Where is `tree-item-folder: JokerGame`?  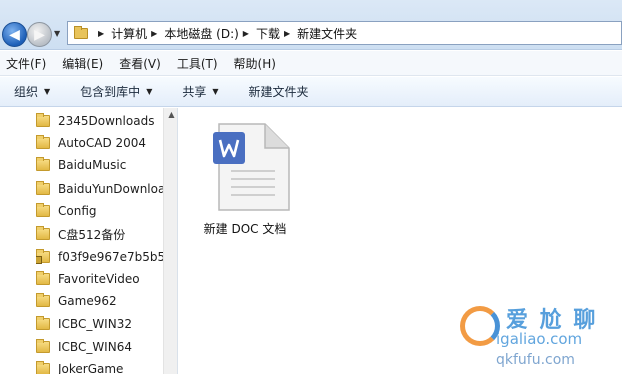
tree-item-folder: JokerGame is located at coordinates (100, 366).